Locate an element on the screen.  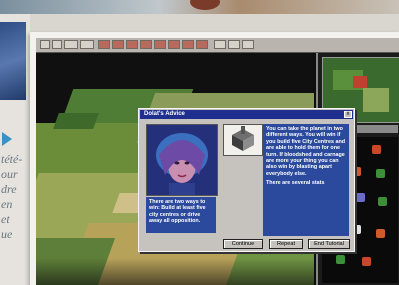
magazine-text-line: our is located at coordinates (9, 174).